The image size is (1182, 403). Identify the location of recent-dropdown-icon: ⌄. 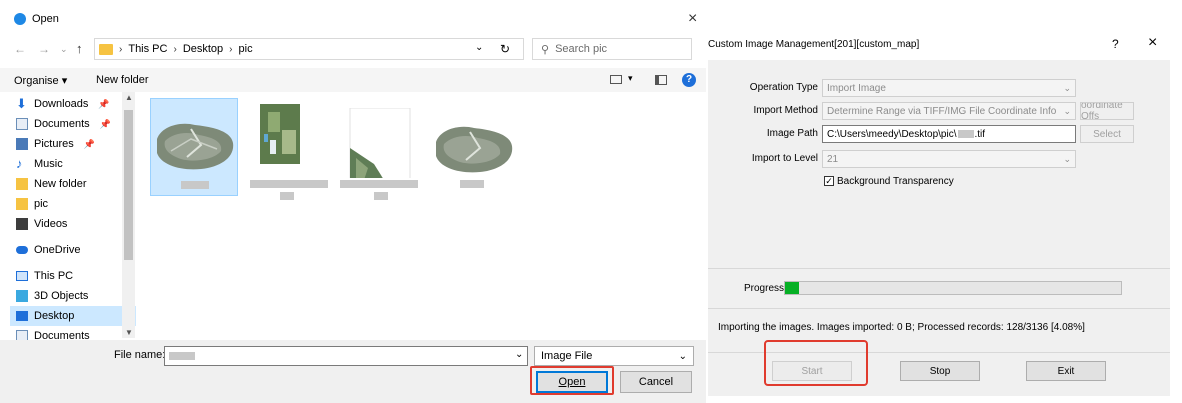
(64, 49).